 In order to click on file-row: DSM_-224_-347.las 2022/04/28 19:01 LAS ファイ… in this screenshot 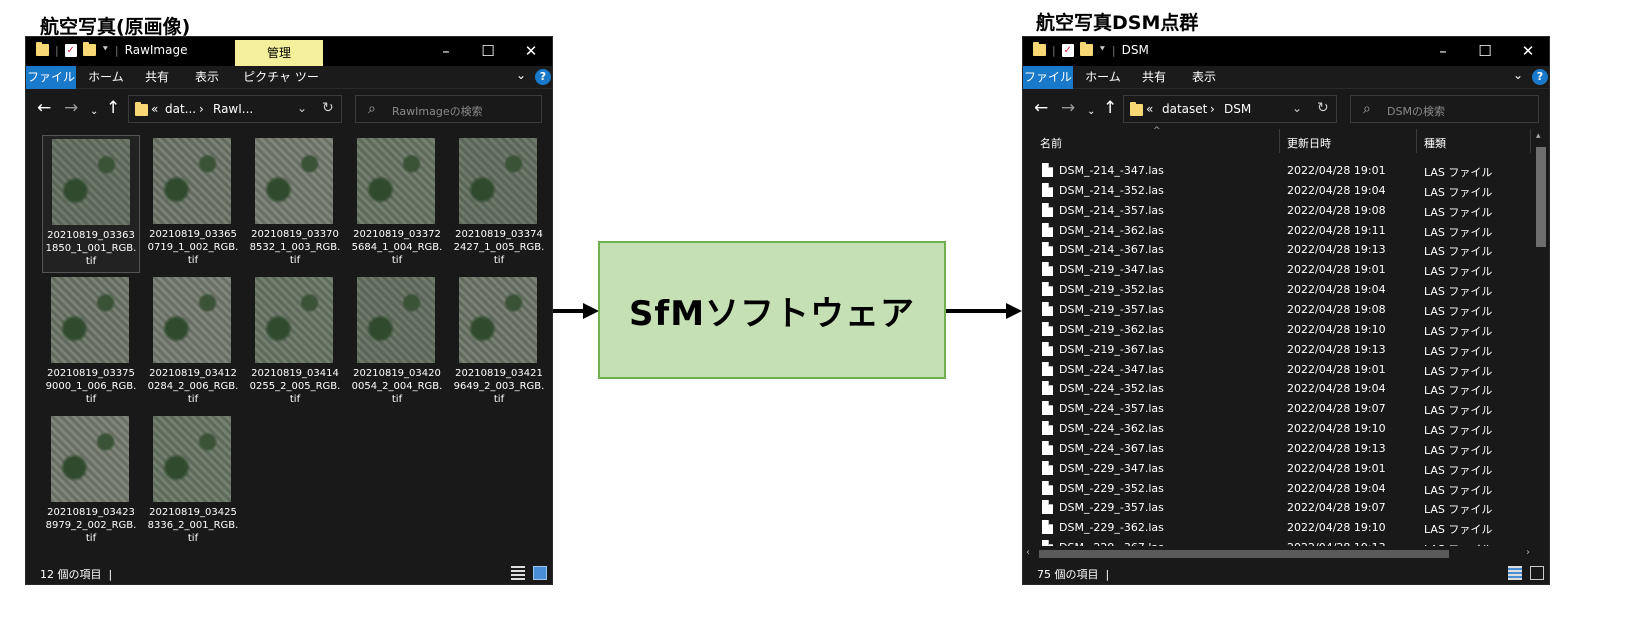, I will do `click(1278, 370)`.